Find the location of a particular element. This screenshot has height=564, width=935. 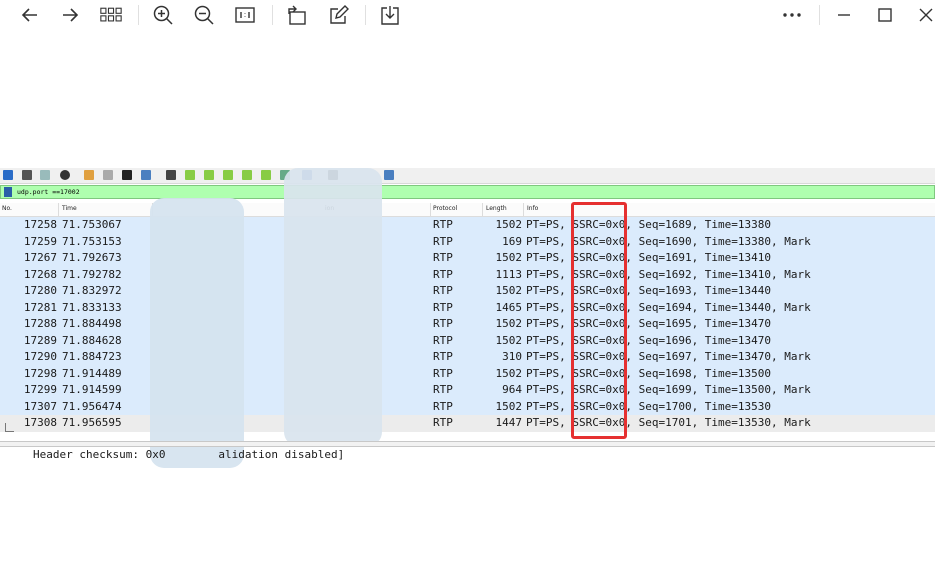

resize-columns-icon is located at coordinates (389, 175).